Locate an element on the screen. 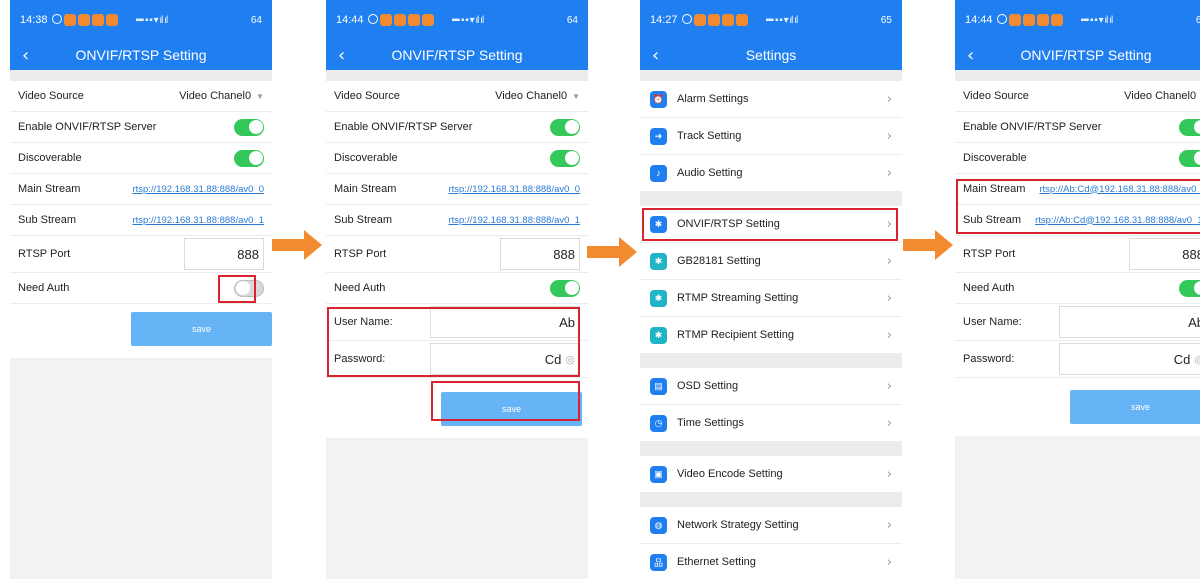  main-stream-label: Main Stream is located at coordinates (49, 189).